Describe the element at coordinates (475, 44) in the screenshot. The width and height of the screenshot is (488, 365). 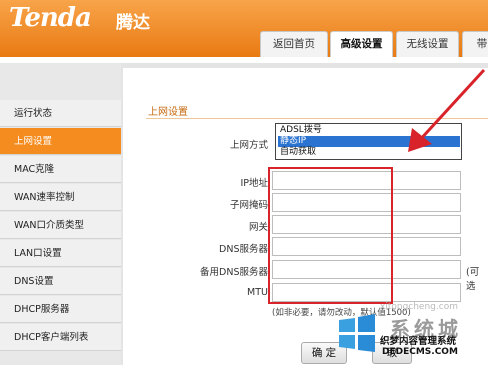
I see `tab-bandwidth: 带` at that location.